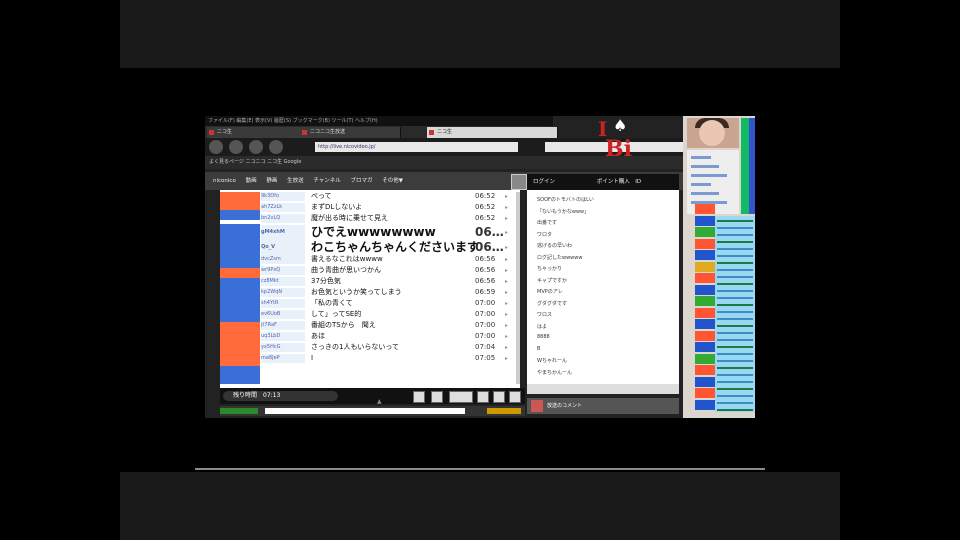 The width and height of the screenshot is (960, 540). What do you see at coordinates (388, 281) in the screenshot?
I see `table-row: cz8Mkt 37分色気 06:56 ▸` at bounding box center [388, 281].